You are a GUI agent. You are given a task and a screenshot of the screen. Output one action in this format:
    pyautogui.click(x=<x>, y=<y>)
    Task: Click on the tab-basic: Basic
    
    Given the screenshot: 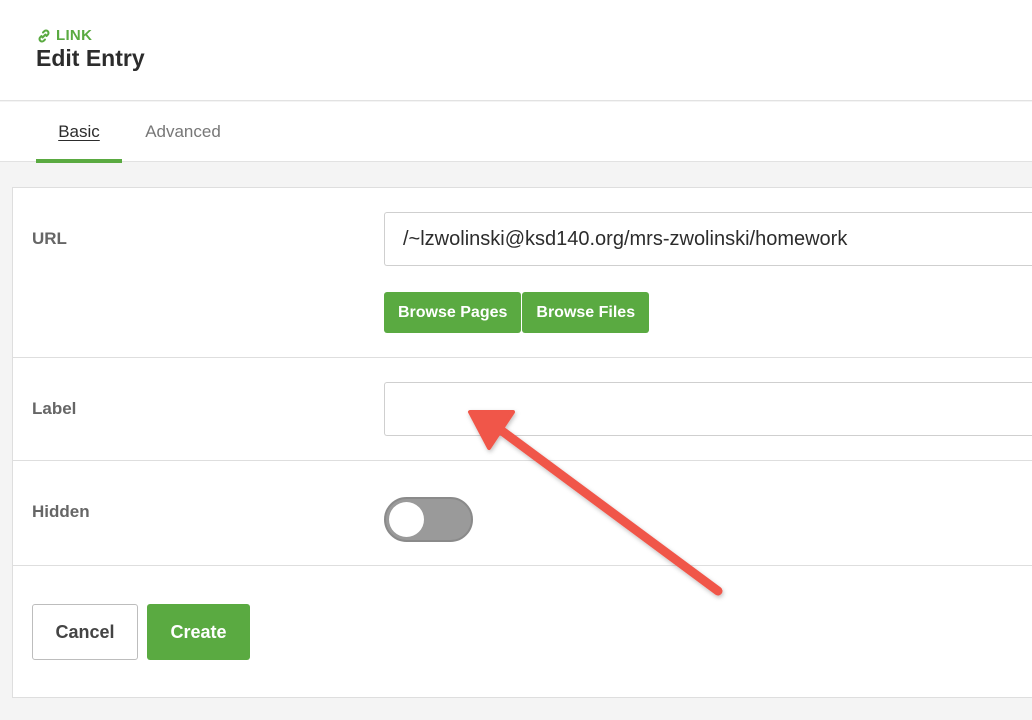 What is the action you would take?
    pyautogui.click(x=79, y=132)
    